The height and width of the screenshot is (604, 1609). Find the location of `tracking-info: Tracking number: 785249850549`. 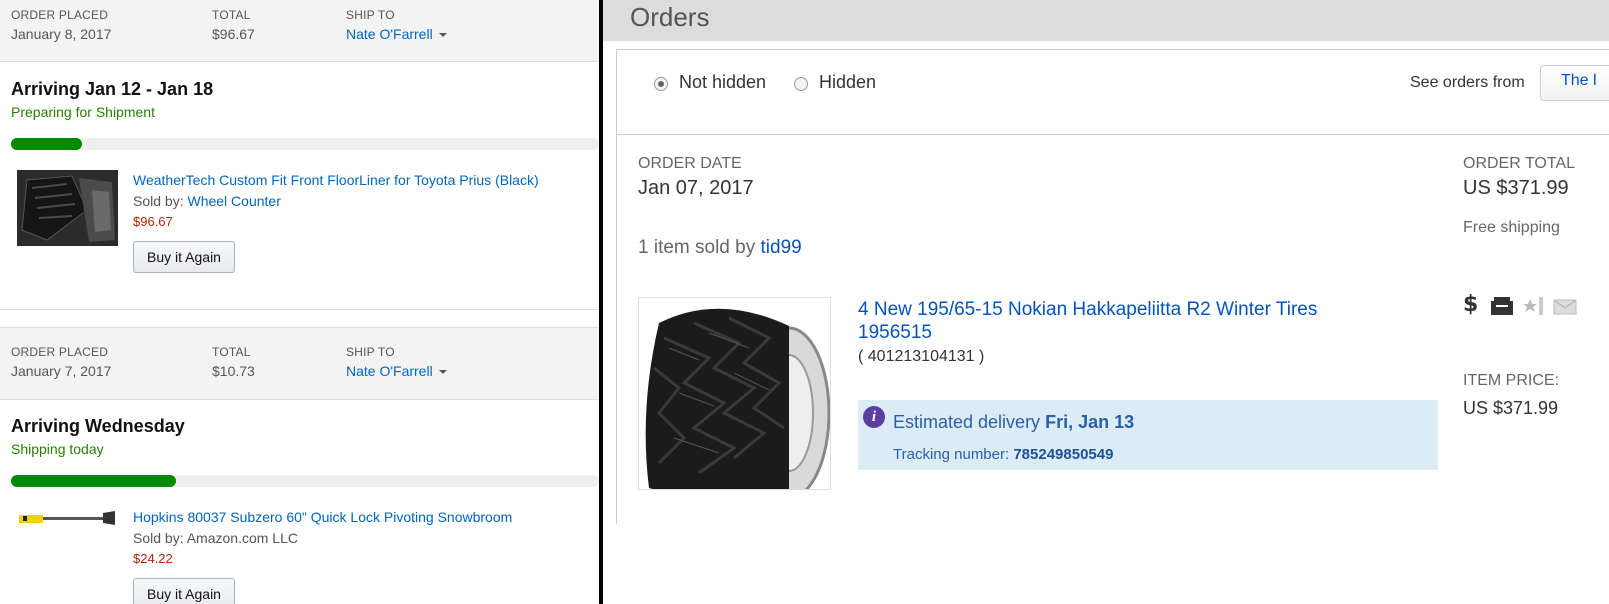

tracking-info: Tracking number: 785249850549 is located at coordinates (1003, 454).